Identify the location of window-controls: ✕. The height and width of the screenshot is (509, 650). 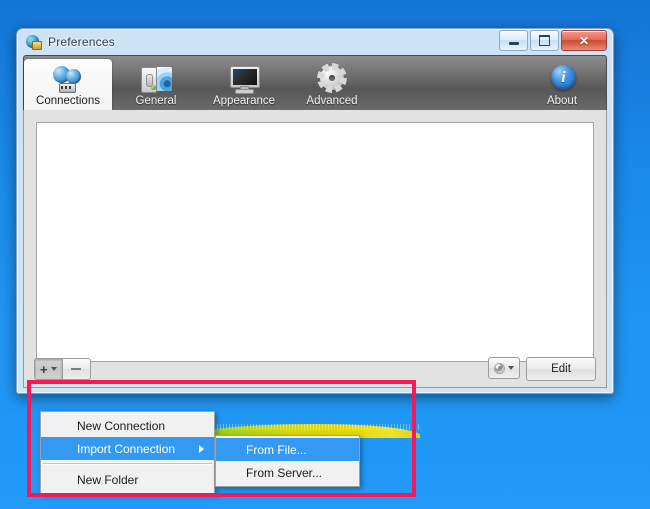
(552, 40).